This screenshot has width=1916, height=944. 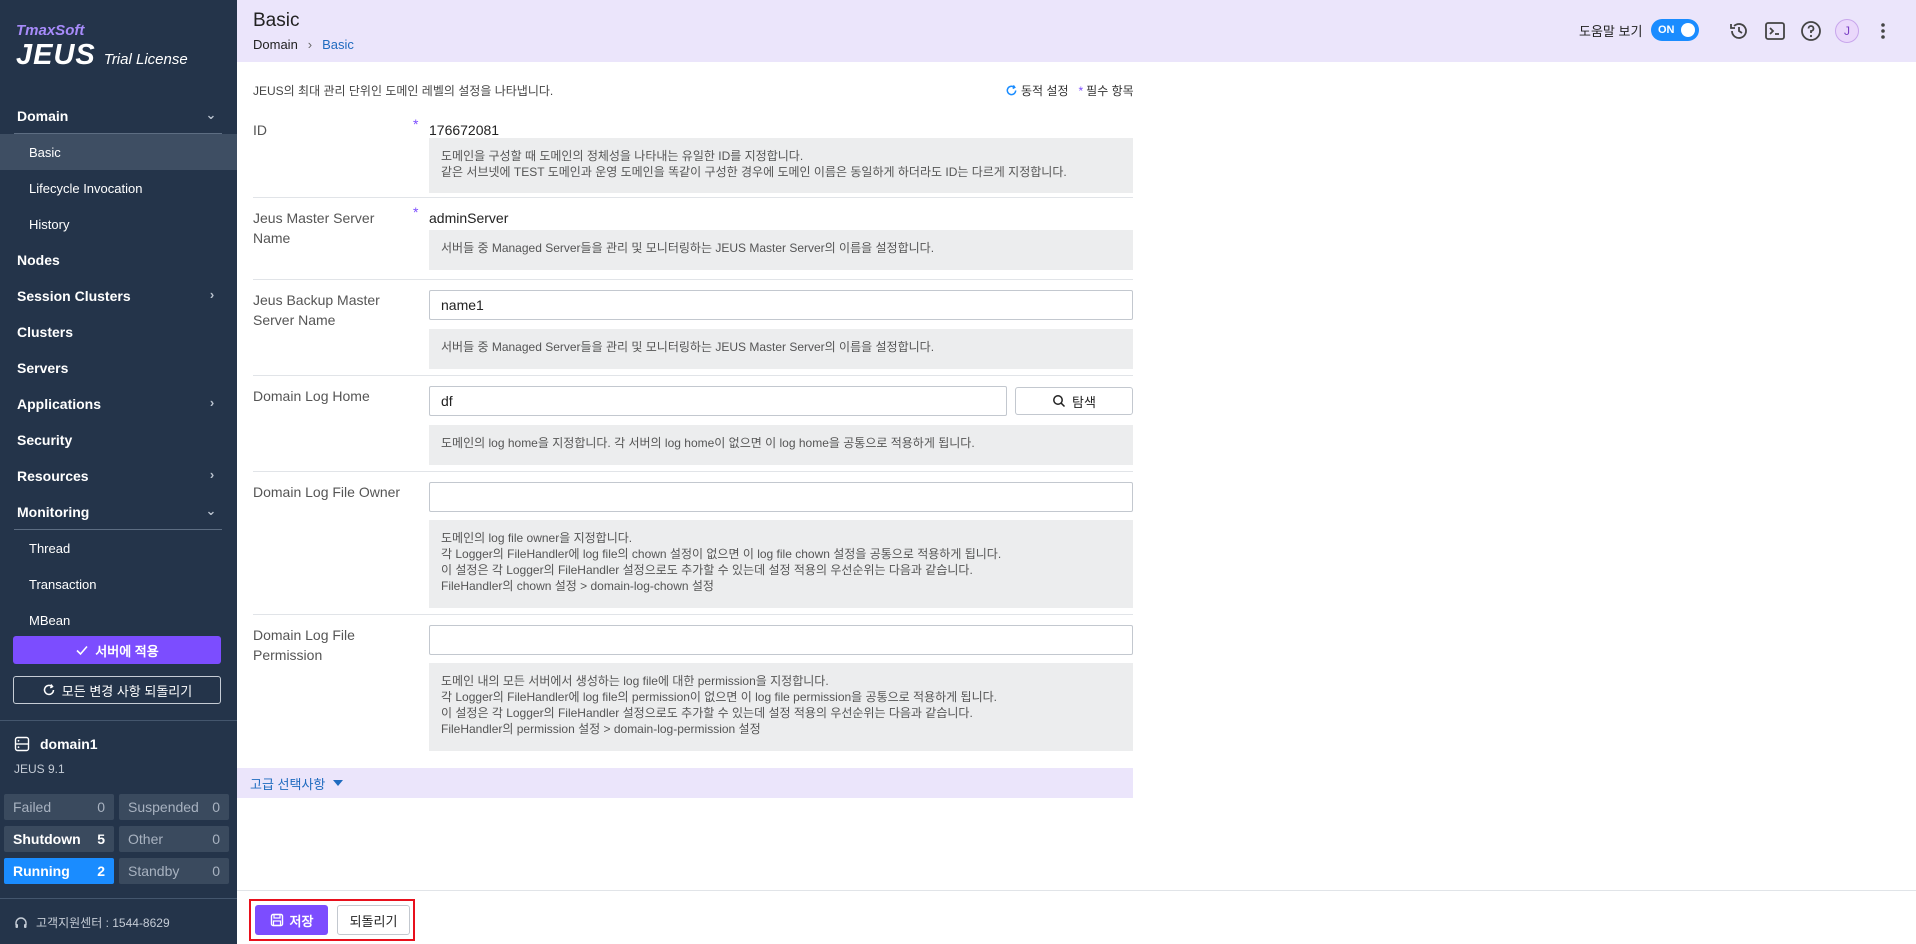 What do you see at coordinates (146, 839) in the screenshot?
I see `status-label: Other` at bounding box center [146, 839].